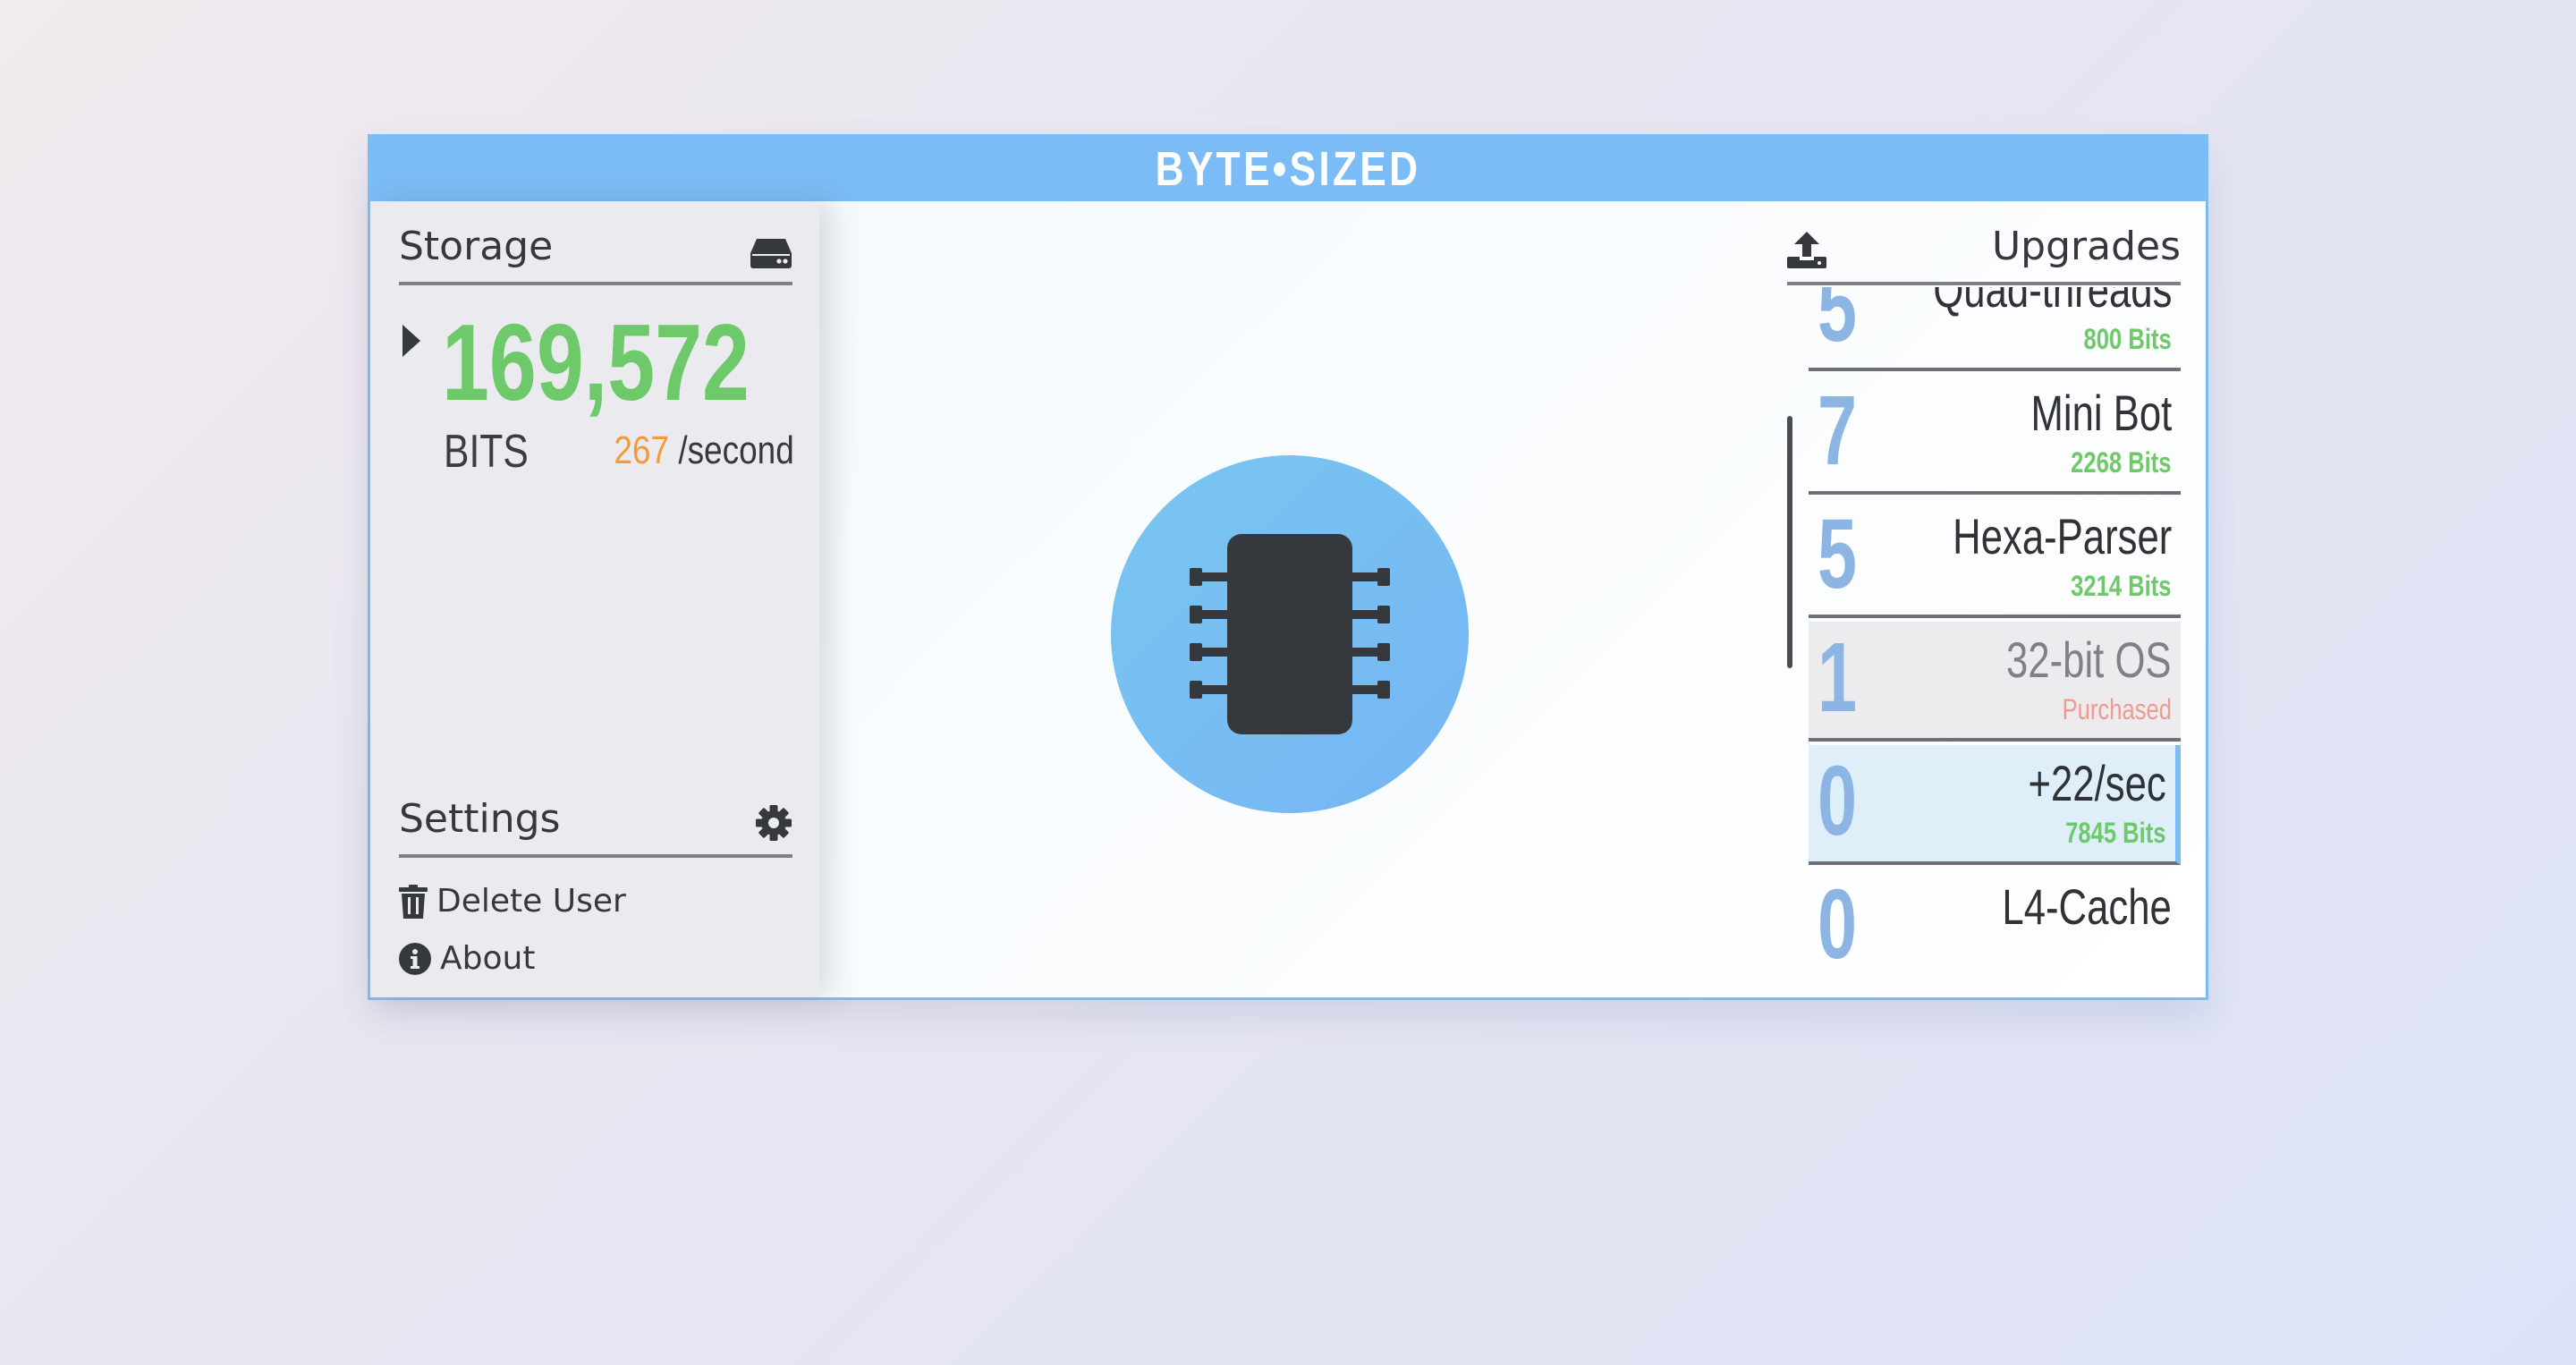  Describe the element at coordinates (1995, 682) in the screenshot. I see `upgrade-item-32-bit-os: 1 32-bit OS Purchased` at that location.